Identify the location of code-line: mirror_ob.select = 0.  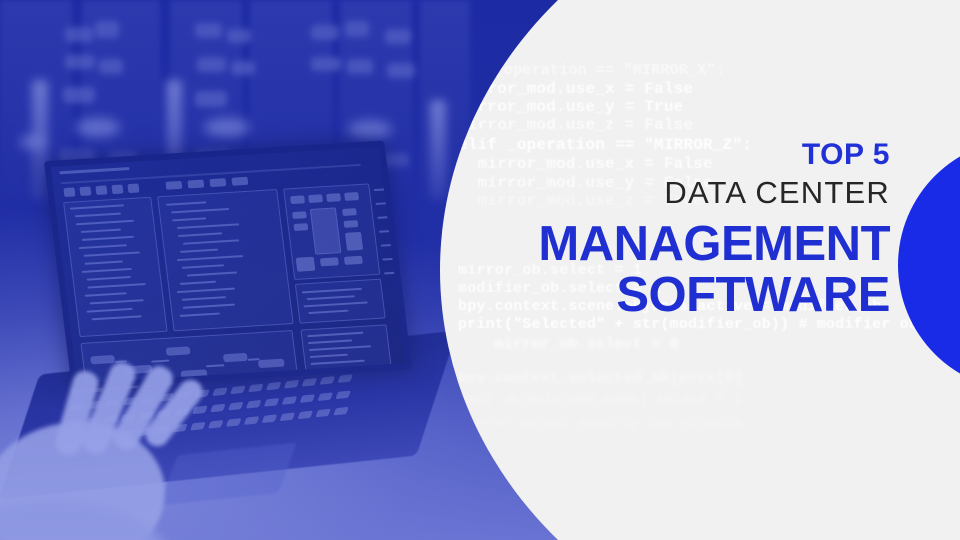
(568, 344).